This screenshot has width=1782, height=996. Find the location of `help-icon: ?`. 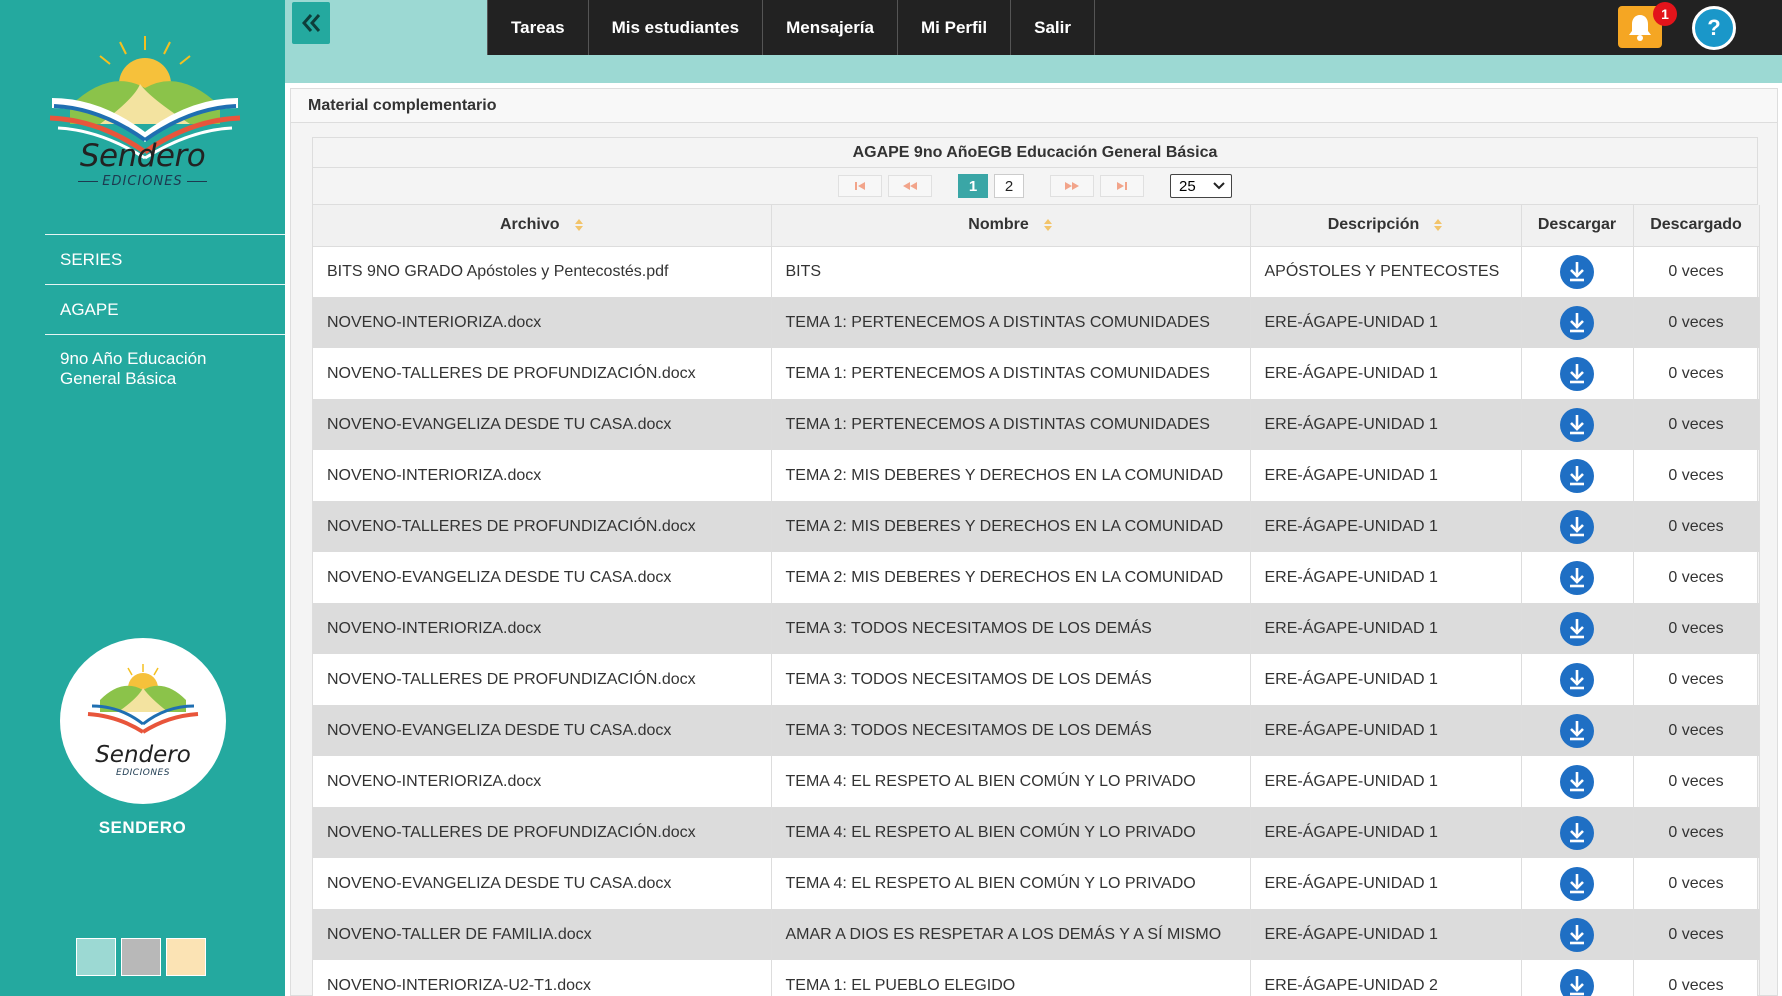

help-icon: ? is located at coordinates (1714, 27).